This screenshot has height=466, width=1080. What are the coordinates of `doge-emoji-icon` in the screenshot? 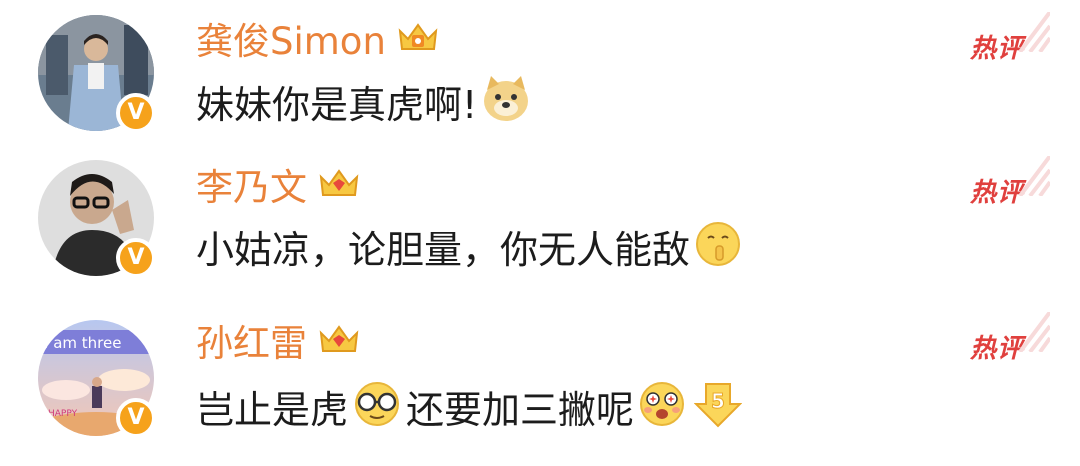 It's located at (506, 104).